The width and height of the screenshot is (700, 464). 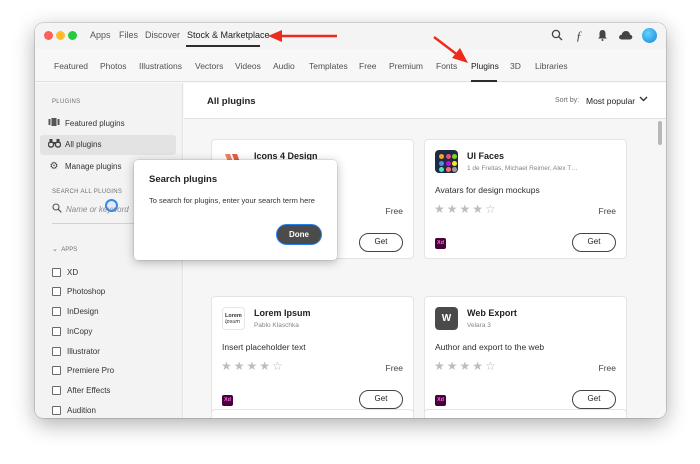 I want to click on category-free: Free, so click(x=367, y=66).